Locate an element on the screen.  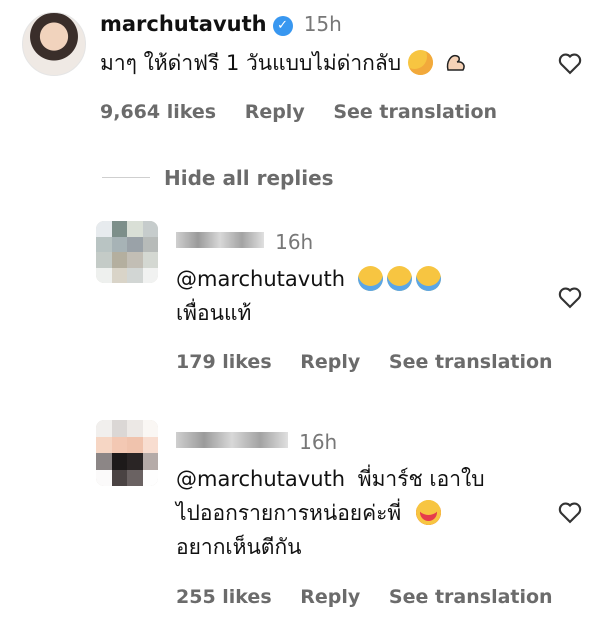
comment-body-line-3: อยากเห็นตีกัน is located at coordinates (239, 547).